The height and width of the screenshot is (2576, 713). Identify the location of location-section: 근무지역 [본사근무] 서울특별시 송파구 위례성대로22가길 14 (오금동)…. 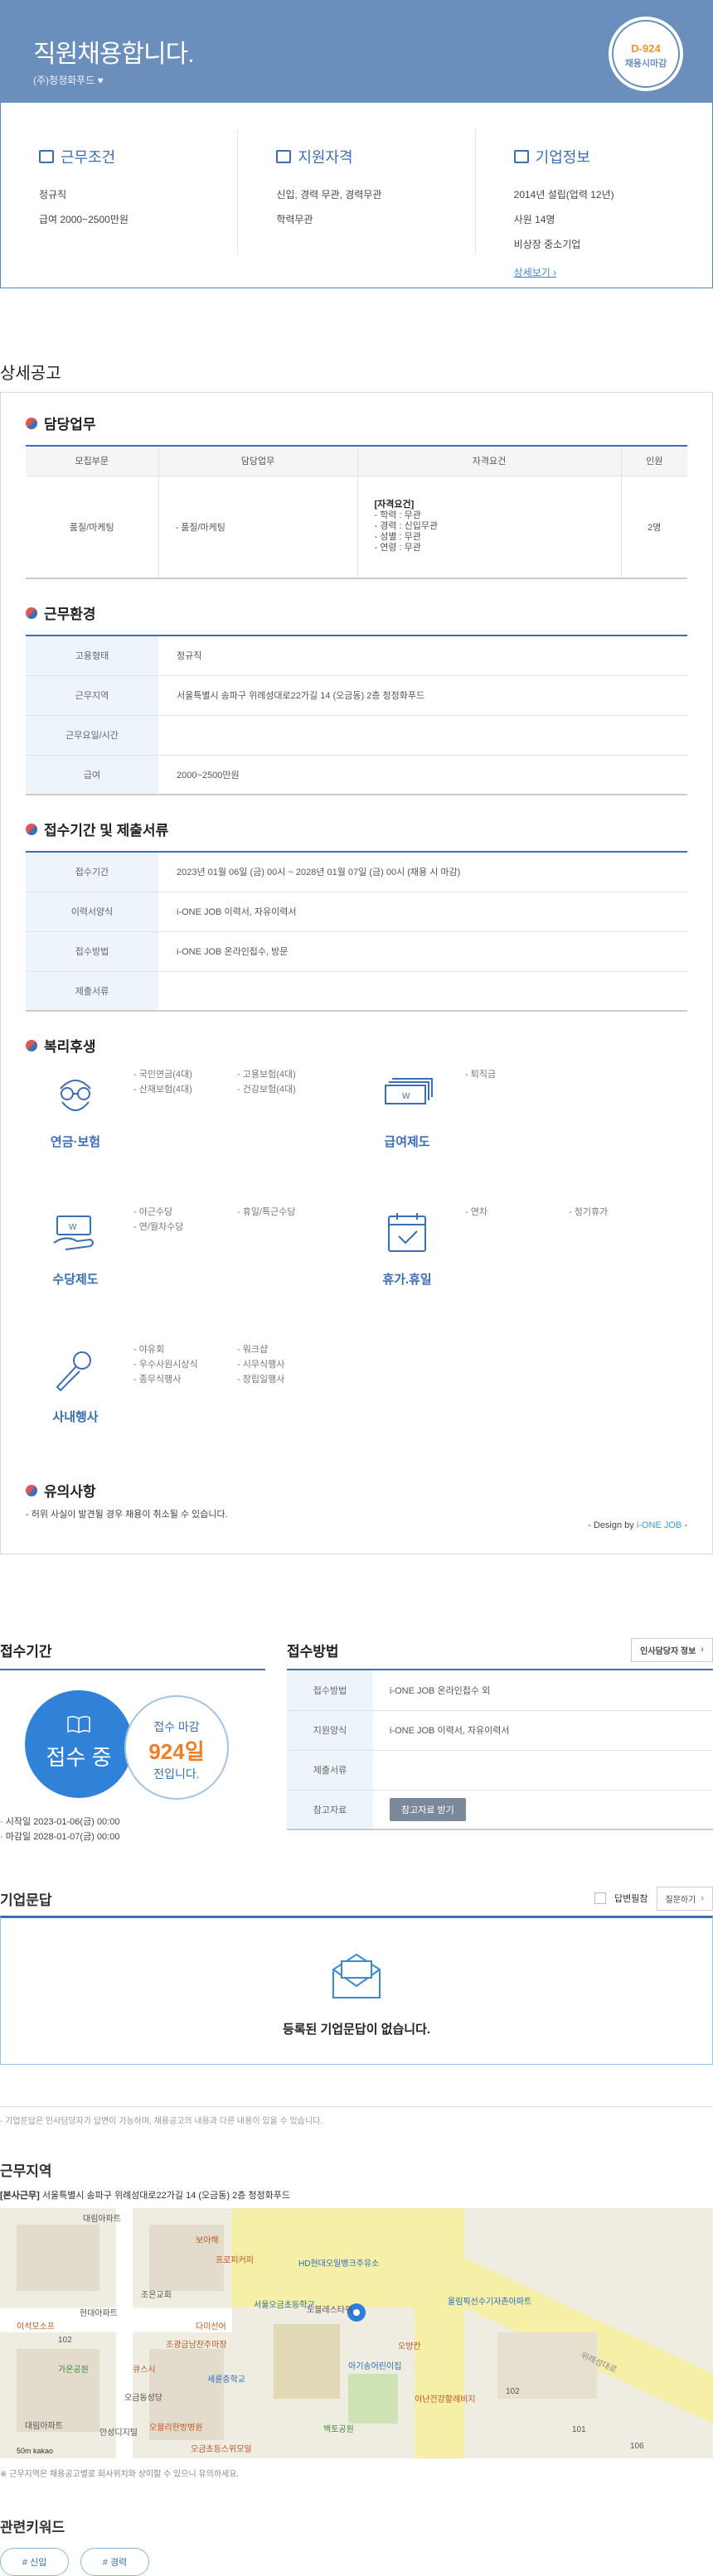
(356, 2319).